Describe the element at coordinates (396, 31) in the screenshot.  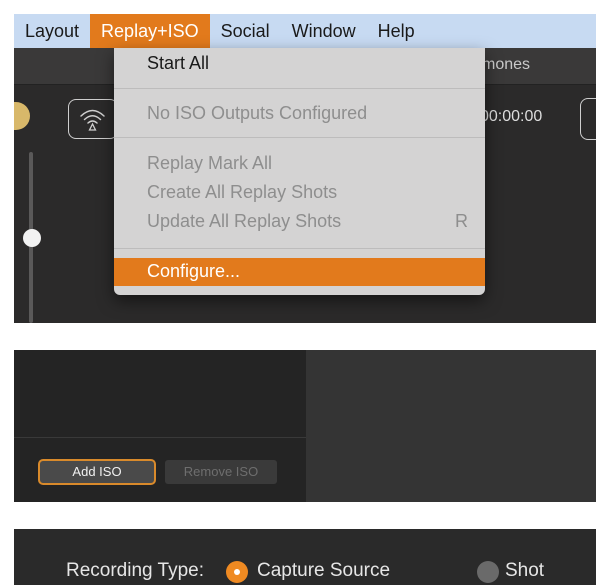
I see `menu-help: Help` at that location.